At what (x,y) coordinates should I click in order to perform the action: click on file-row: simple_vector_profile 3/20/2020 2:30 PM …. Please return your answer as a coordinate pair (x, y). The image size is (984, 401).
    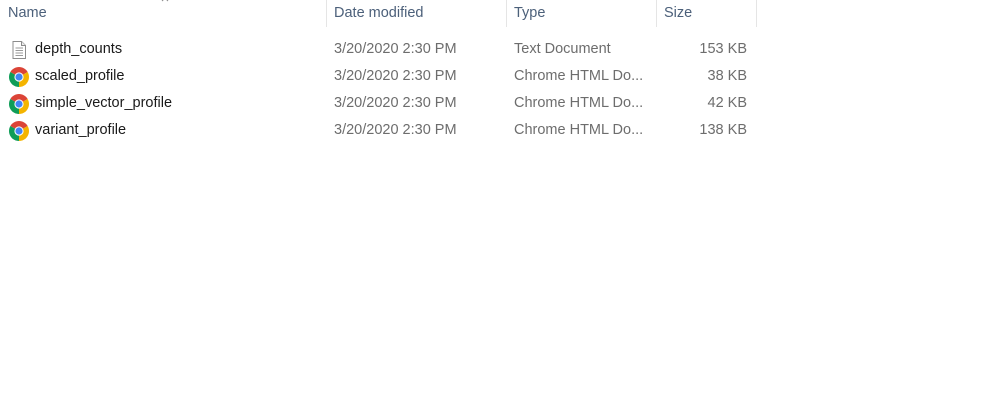
    Looking at the image, I should click on (378, 103).